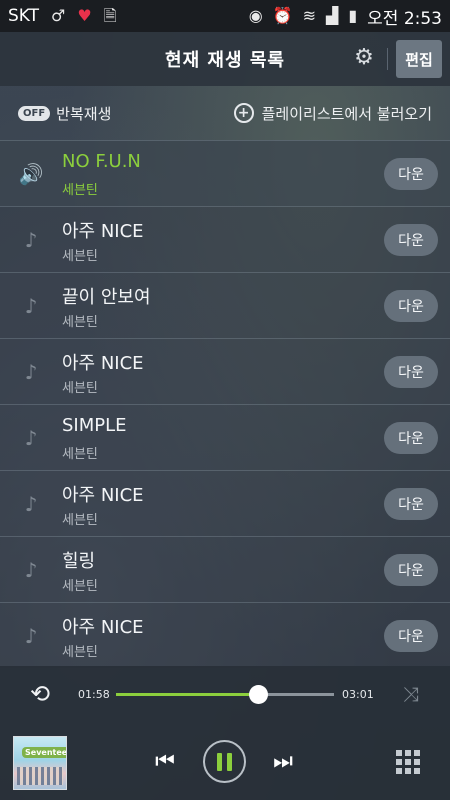  What do you see at coordinates (225, 173) in the screenshot?
I see `track-row: 🔊 NO F.U.N 세븐틴 다운` at bounding box center [225, 173].